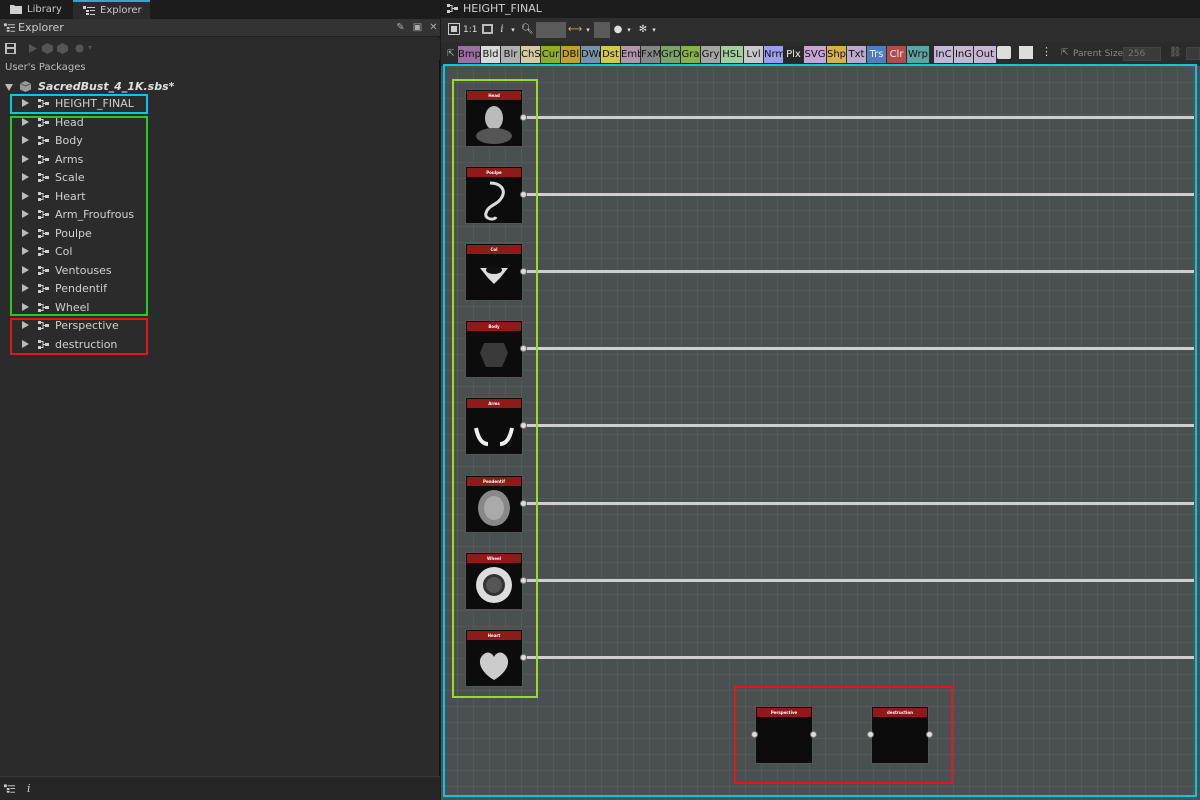 The width and height of the screenshot is (1200, 800). I want to click on tab-explorer: Explorer, so click(111, 9).